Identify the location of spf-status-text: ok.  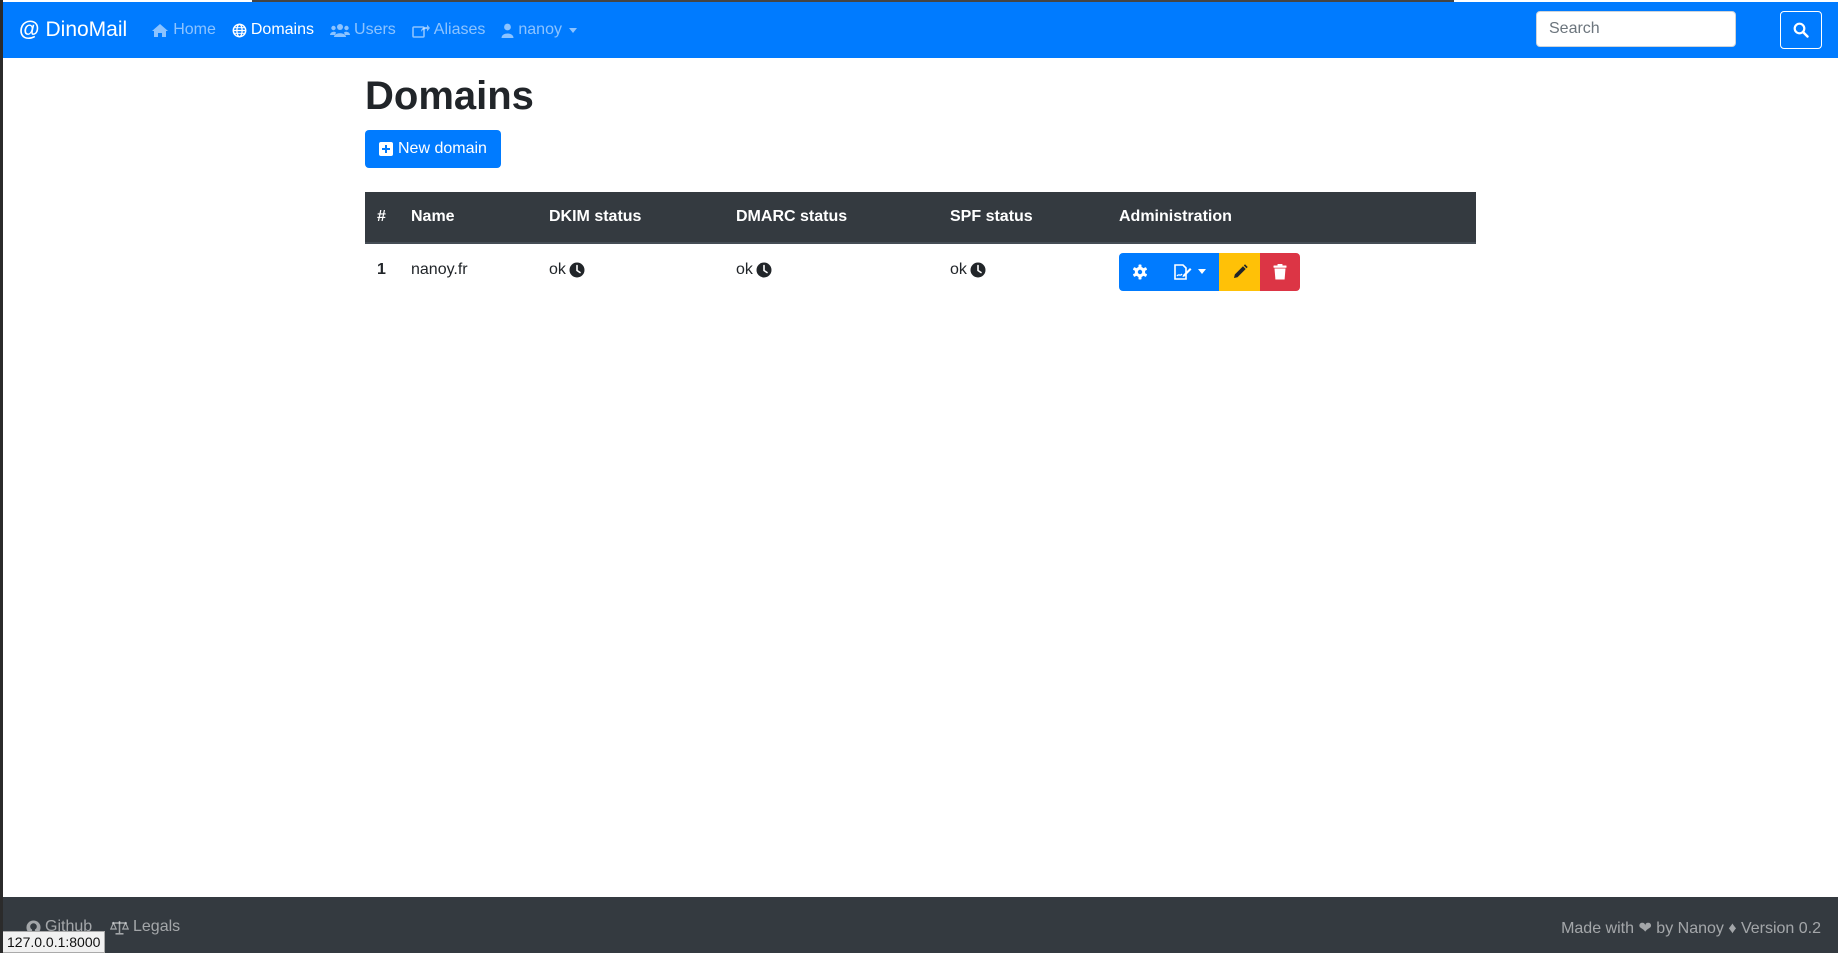
(958, 269).